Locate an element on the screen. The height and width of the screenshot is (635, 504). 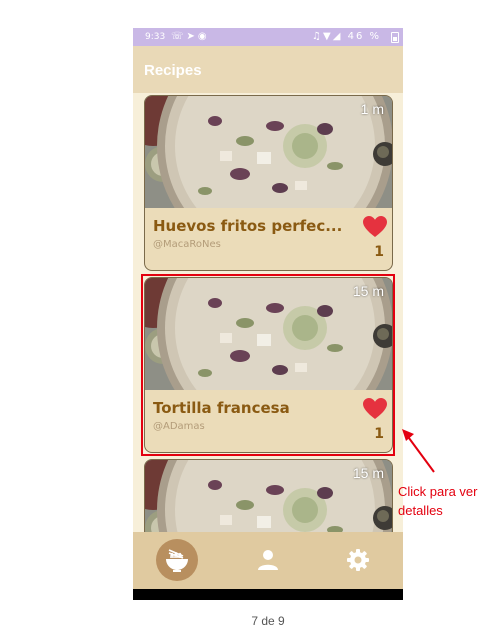
noodle-bowl-icon is located at coordinates (177, 560).